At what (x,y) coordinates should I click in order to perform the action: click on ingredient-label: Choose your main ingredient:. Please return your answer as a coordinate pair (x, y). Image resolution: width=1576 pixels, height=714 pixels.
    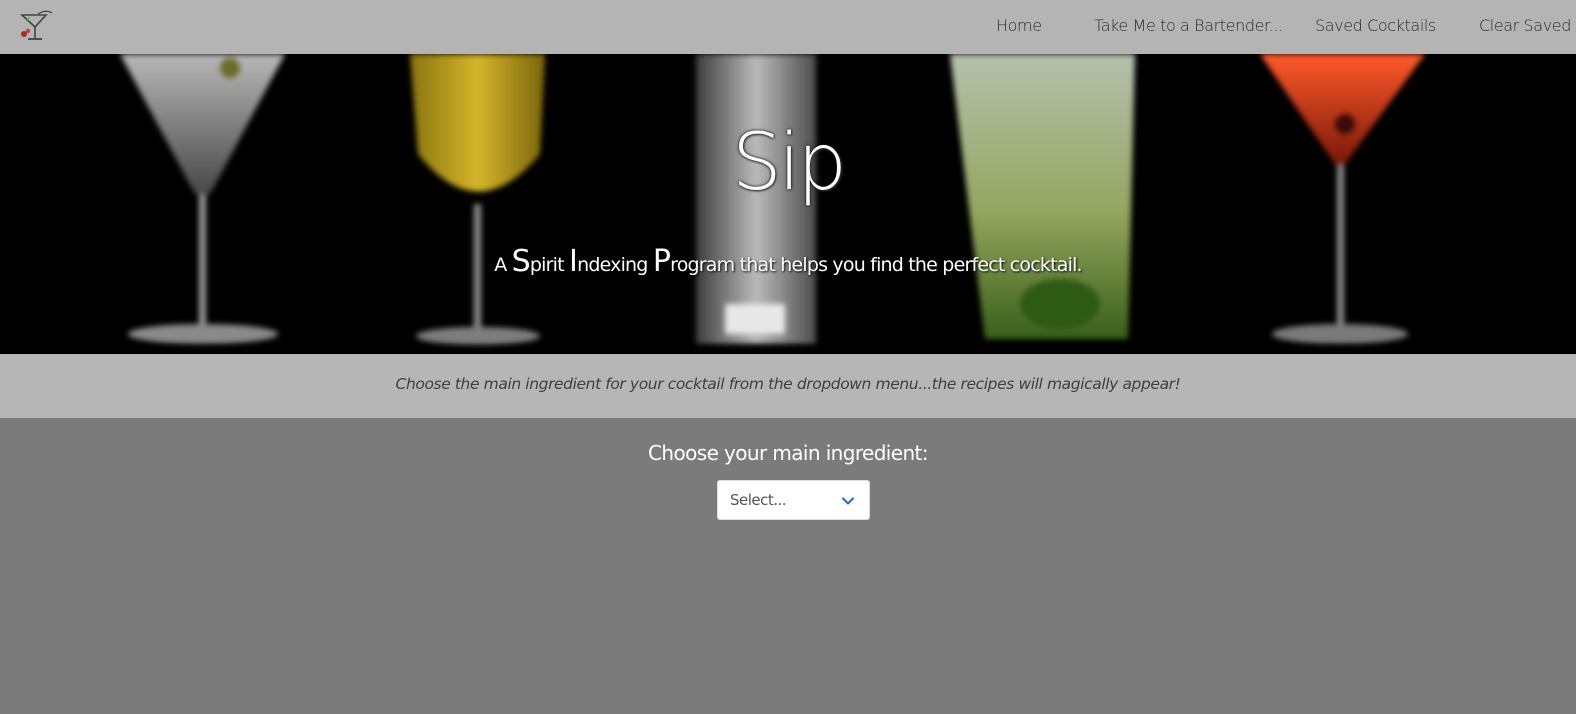
    Looking at the image, I should click on (788, 453).